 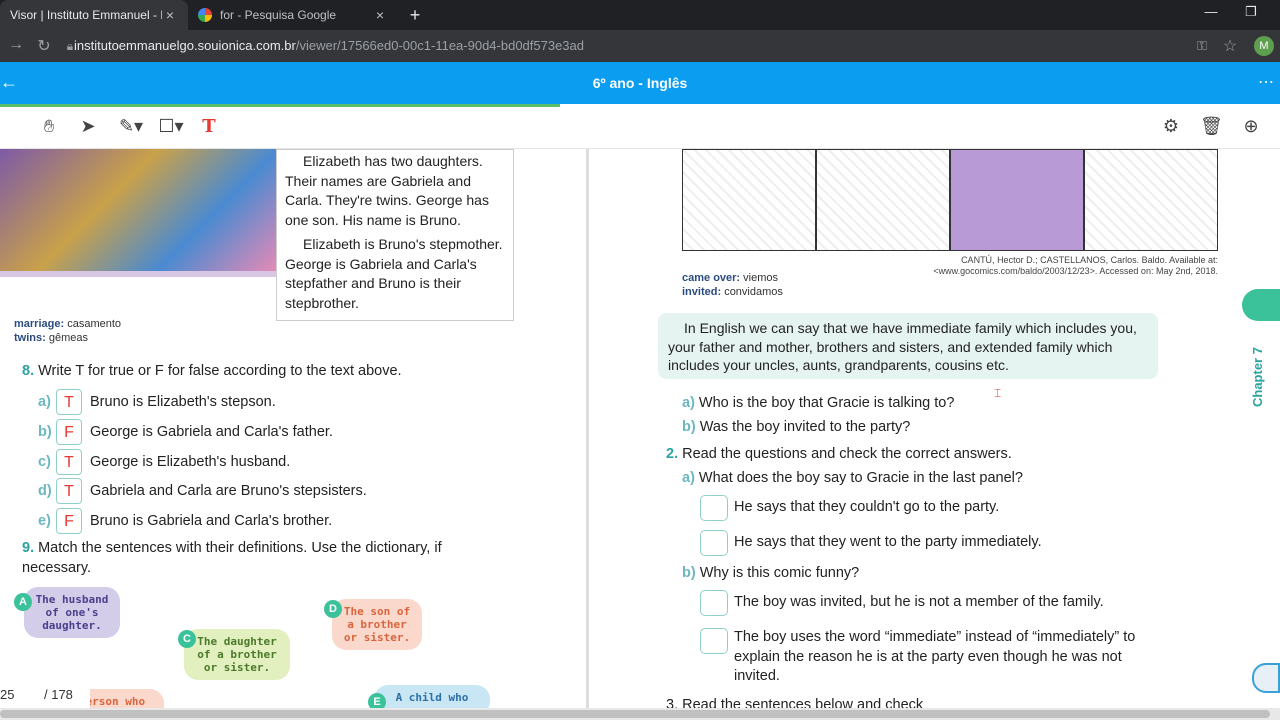 I want to click on definition-bubble-e: A child who, so click(x=432, y=696).